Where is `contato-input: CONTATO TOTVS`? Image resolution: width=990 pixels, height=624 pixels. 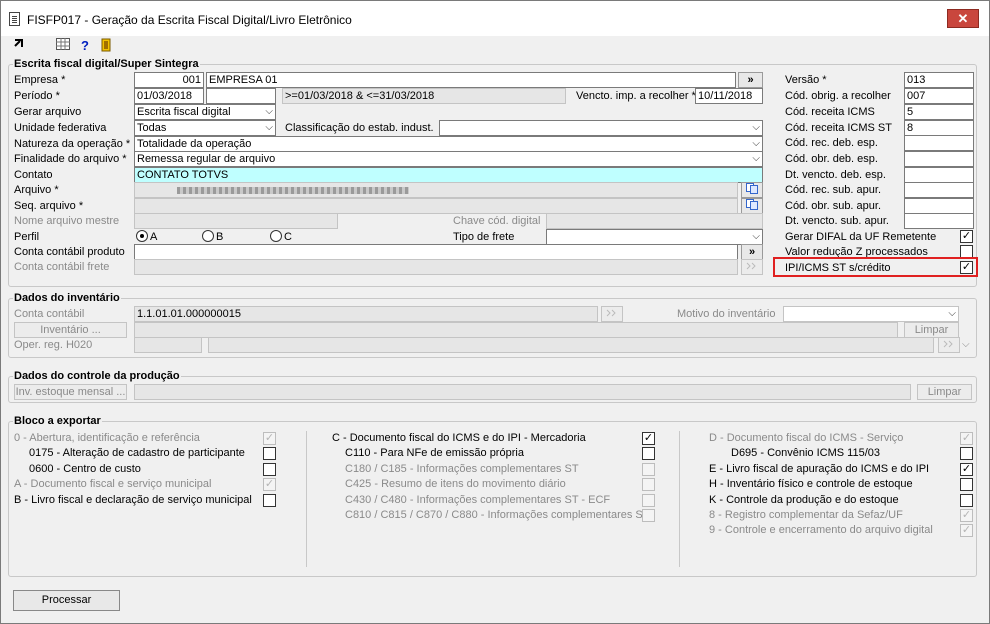 contato-input: CONTATO TOTVS is located at coordinates (448, 175).